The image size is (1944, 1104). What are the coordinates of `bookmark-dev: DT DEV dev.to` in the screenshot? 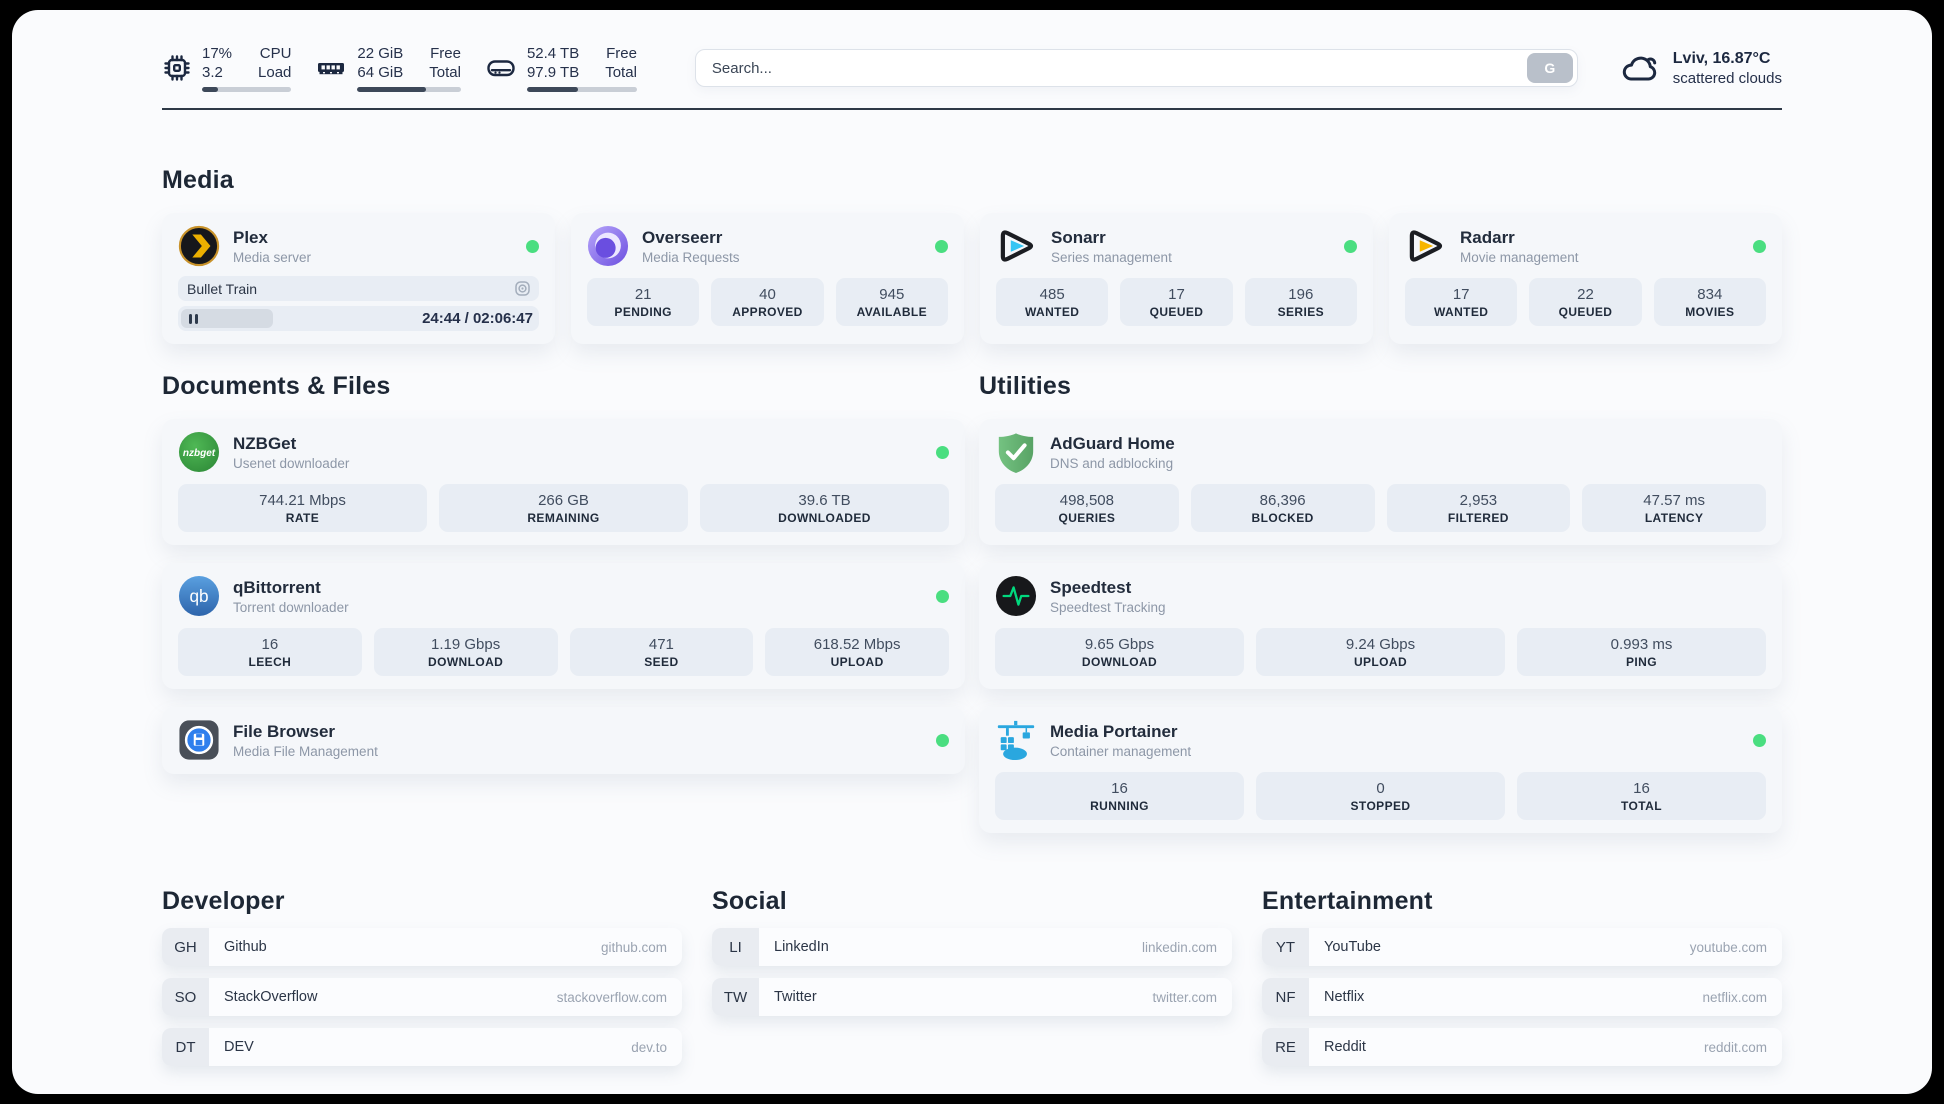 It's located at (422, 1047).